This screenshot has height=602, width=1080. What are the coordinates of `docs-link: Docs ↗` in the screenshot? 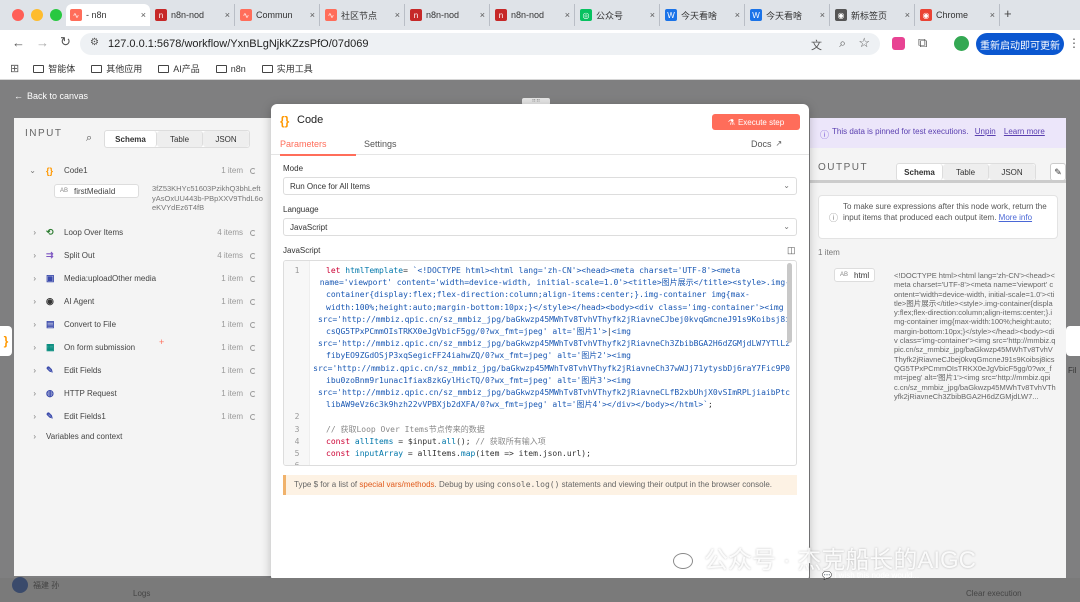 It's located at (766, 144).